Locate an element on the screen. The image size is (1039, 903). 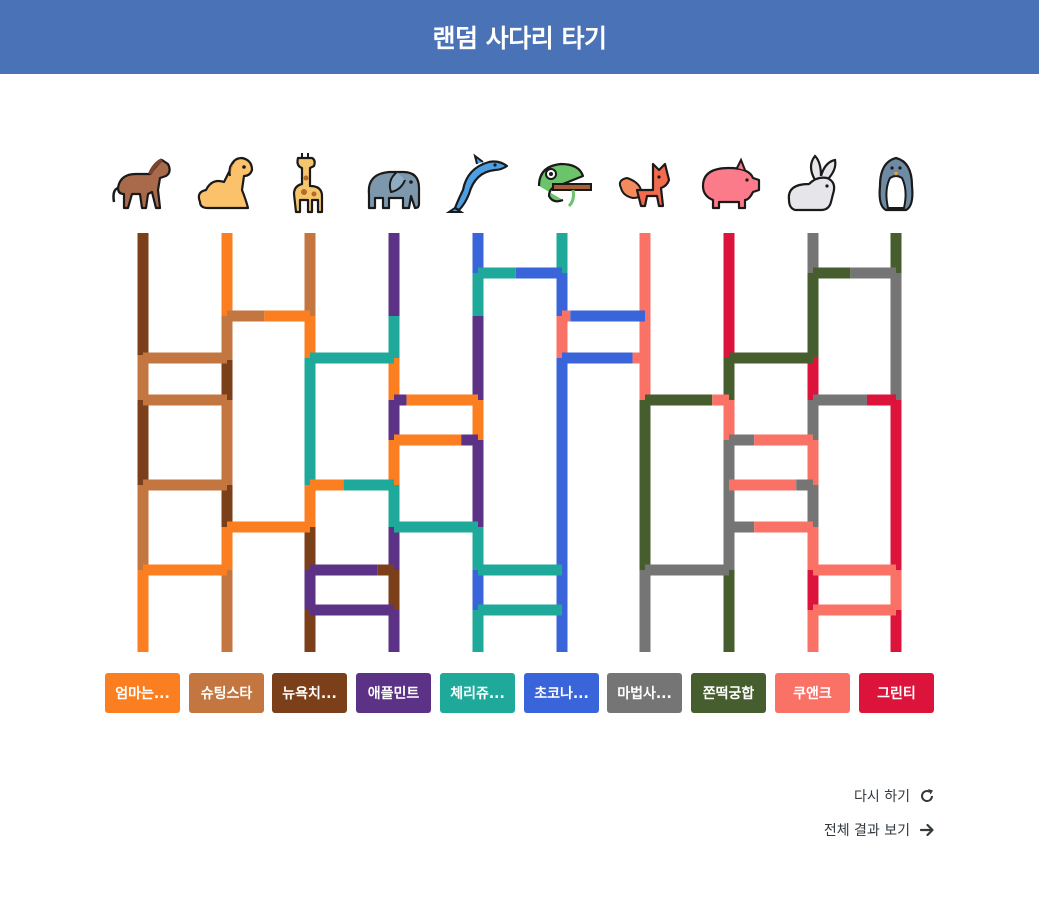
result-button-9: 쿠앤크 is located at coordinates (812, 693).